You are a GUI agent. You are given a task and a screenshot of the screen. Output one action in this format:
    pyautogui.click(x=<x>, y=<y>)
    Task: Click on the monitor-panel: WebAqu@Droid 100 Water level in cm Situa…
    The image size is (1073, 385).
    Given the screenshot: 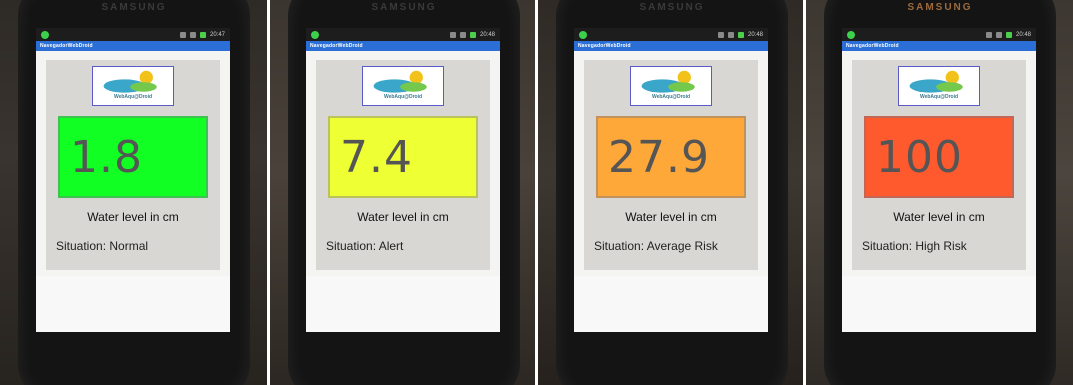 What is the action you would take?
    pyautogui.click(x=939, y=165)
    